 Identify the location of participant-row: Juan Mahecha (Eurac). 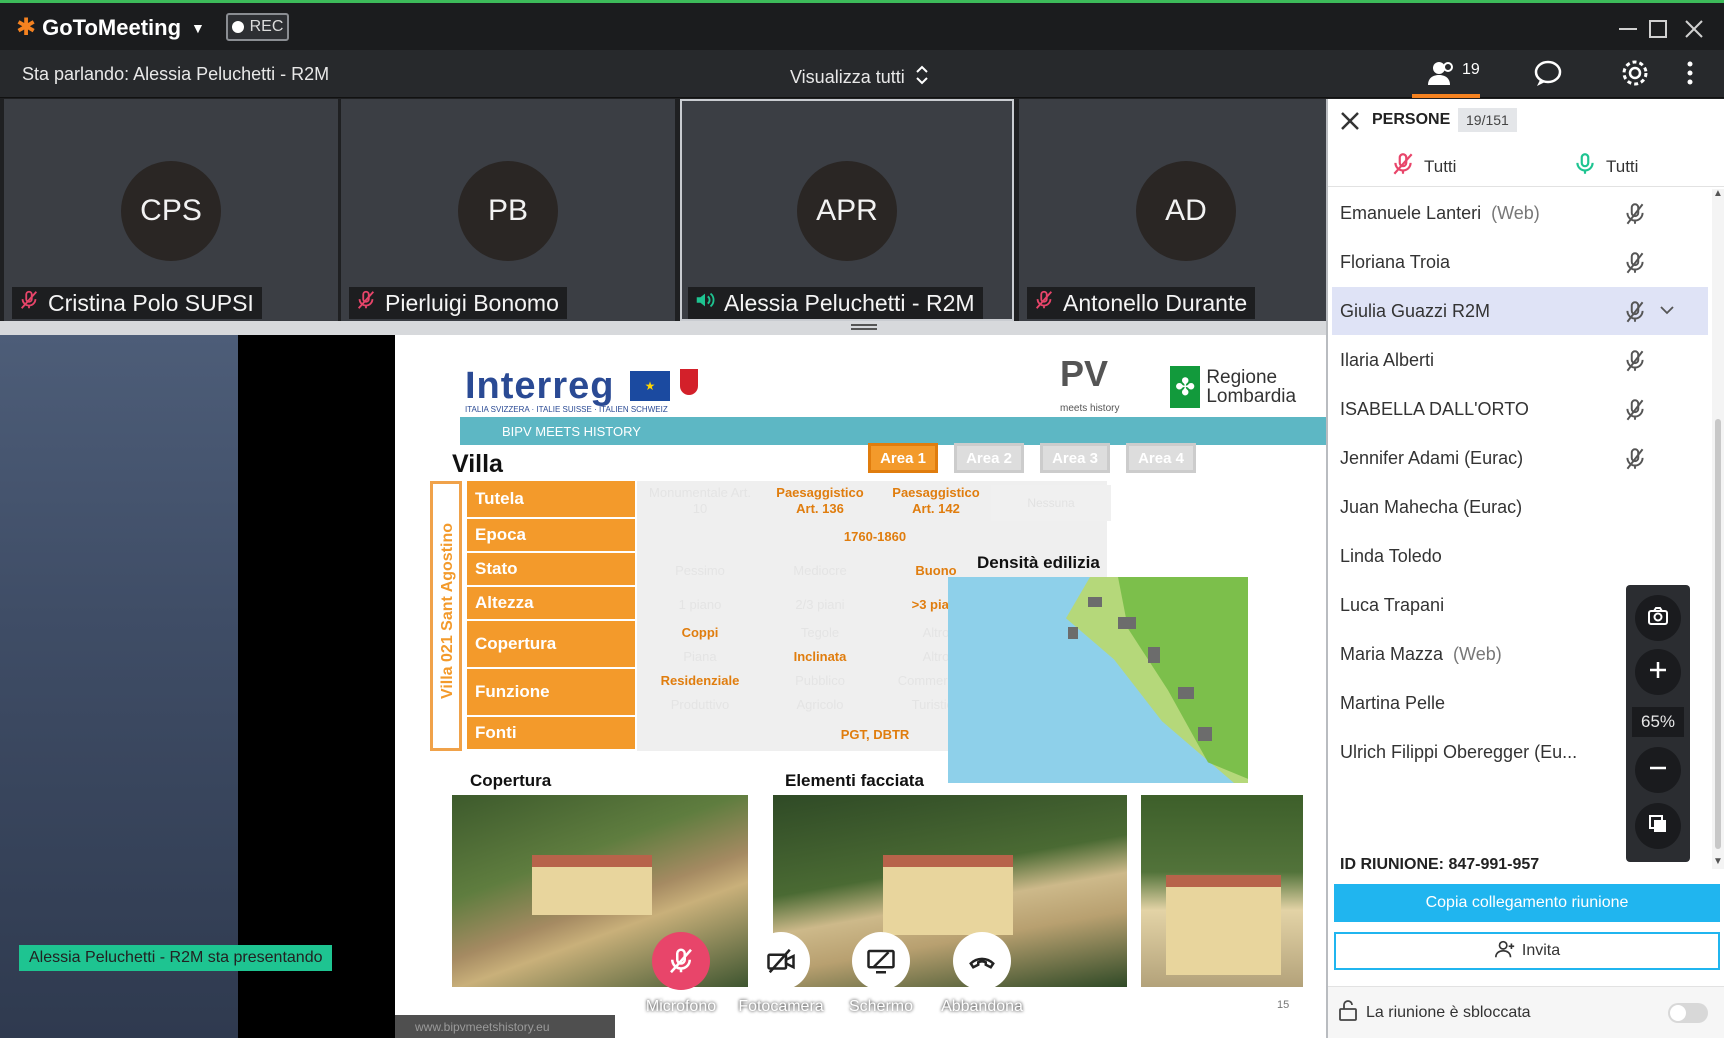
(1520, 507).